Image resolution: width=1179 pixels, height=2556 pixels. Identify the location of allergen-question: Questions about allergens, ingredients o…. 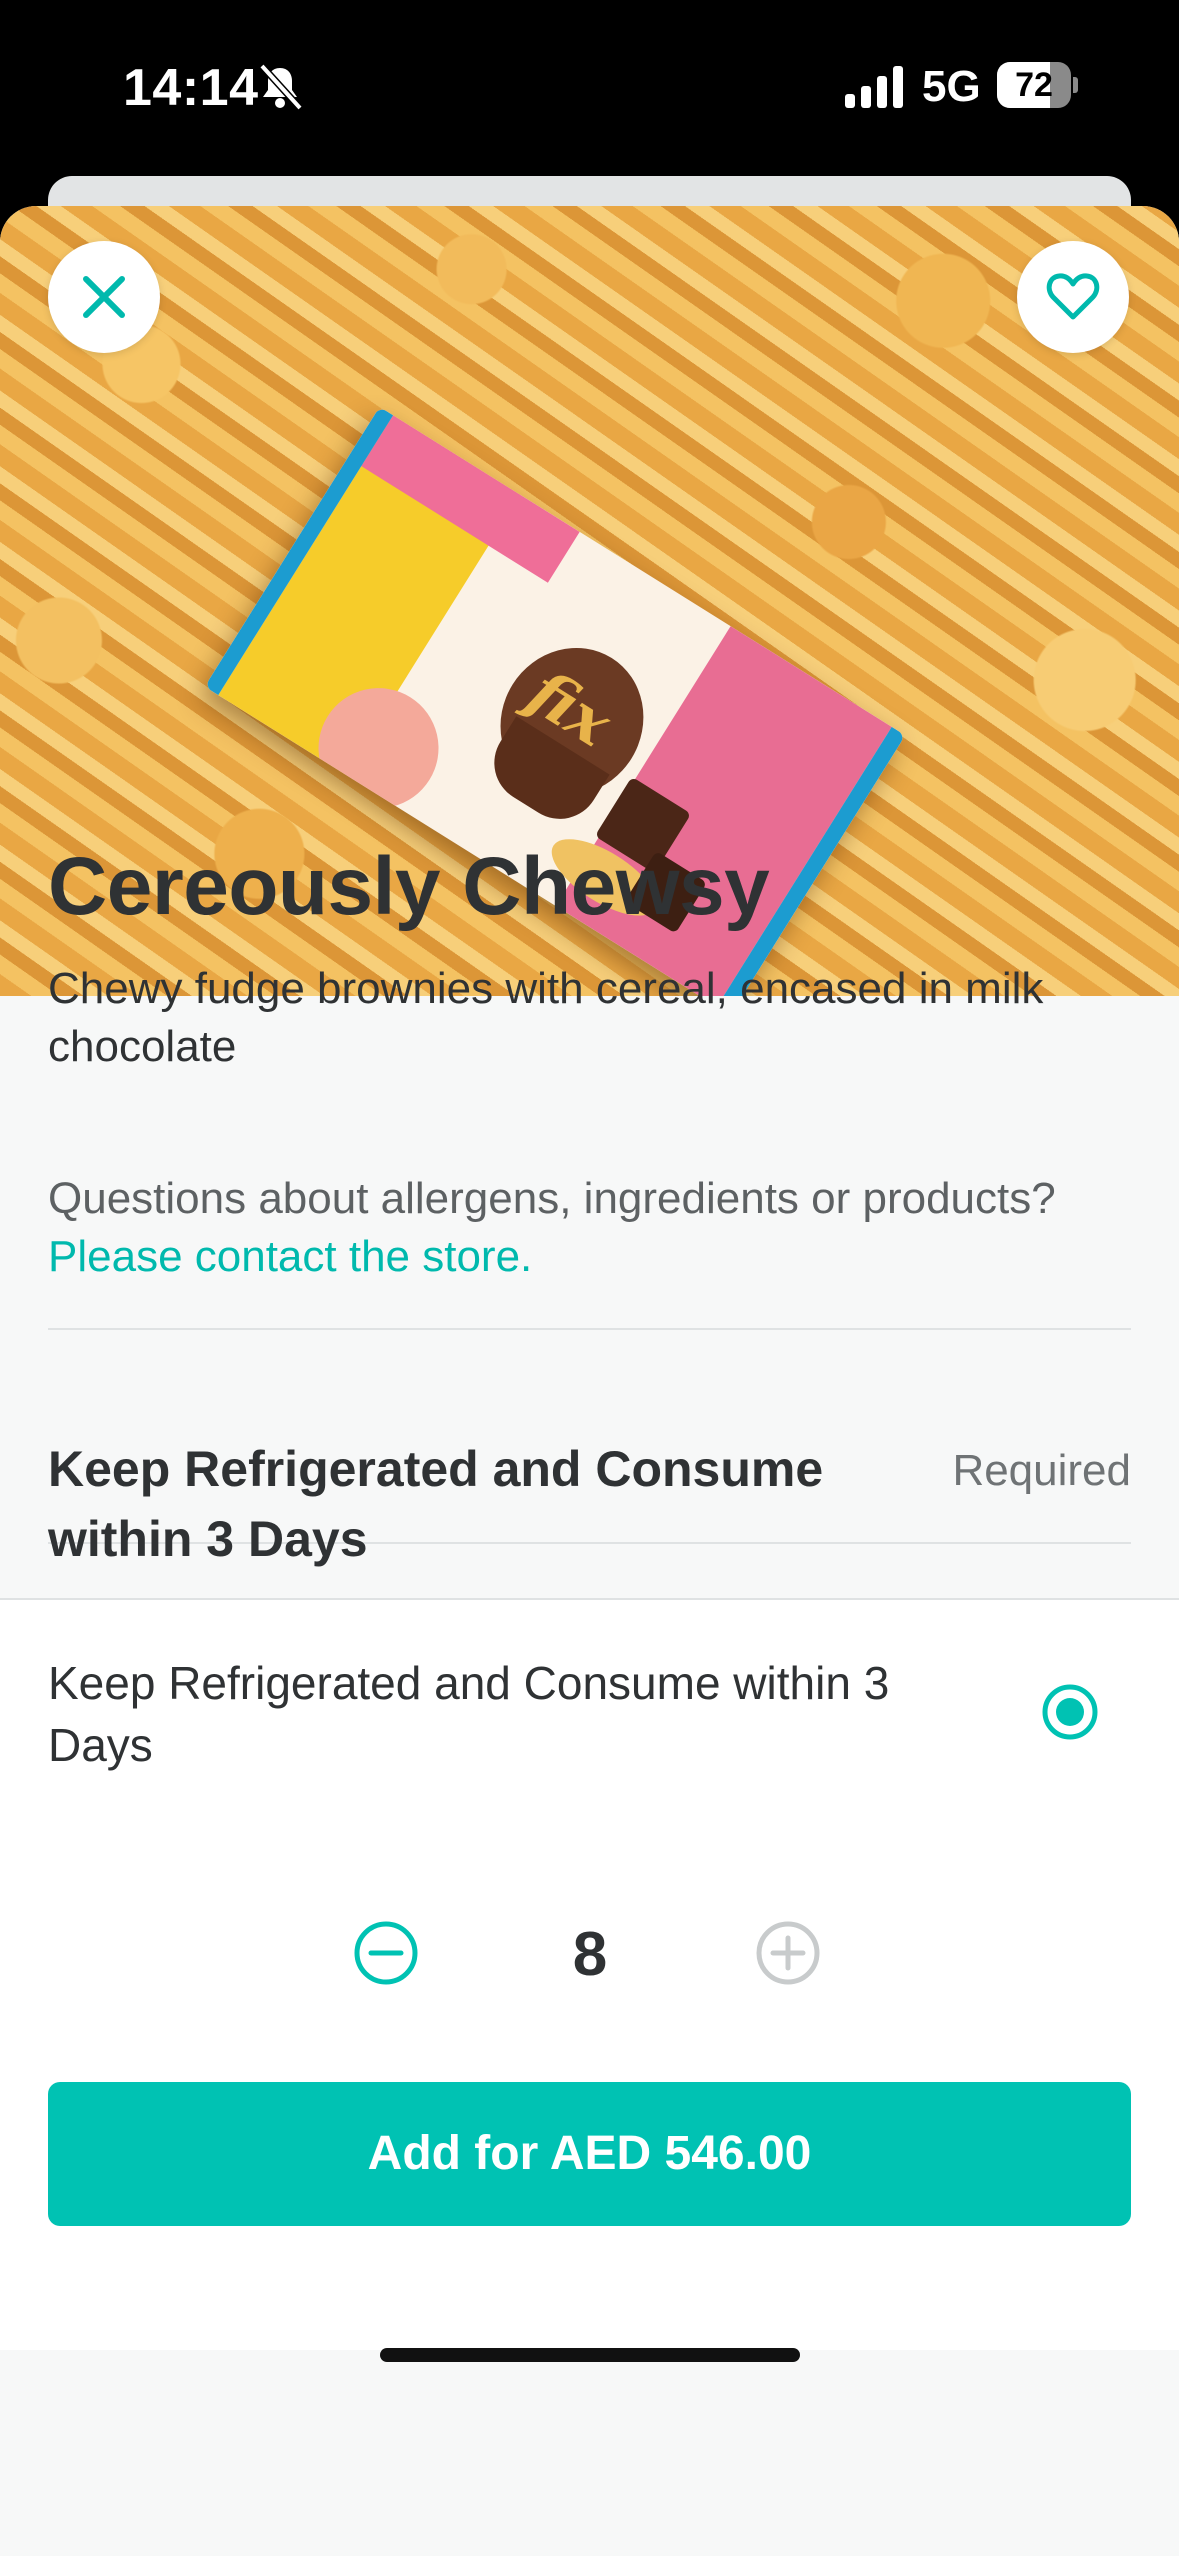
(552, 1198).